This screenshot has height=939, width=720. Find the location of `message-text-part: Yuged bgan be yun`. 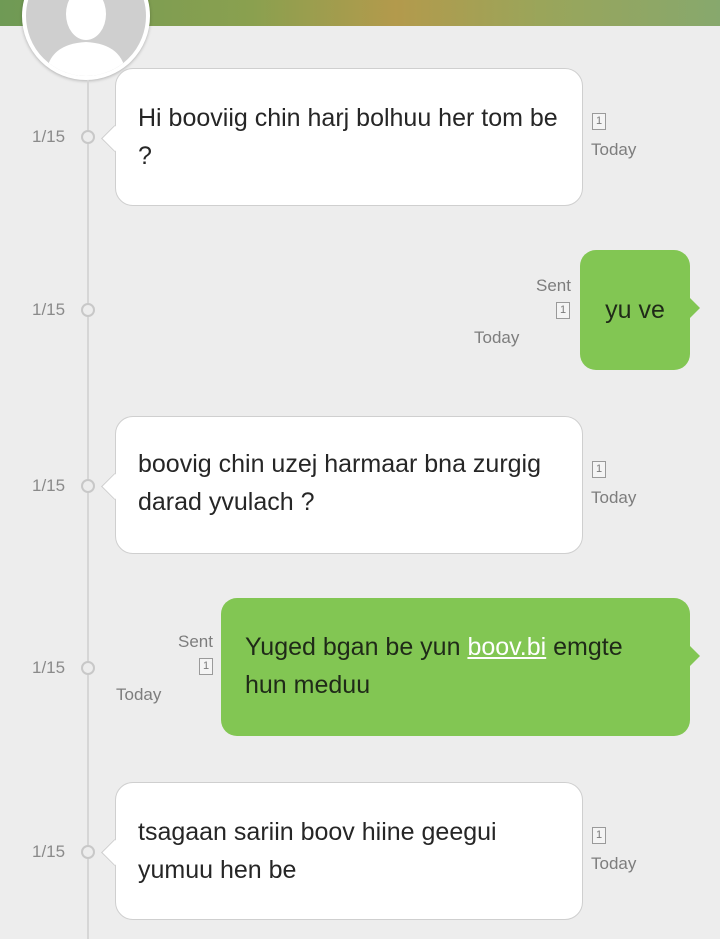

message-text-part: Yuged bgan be yun is located at coordinates (356, 647).